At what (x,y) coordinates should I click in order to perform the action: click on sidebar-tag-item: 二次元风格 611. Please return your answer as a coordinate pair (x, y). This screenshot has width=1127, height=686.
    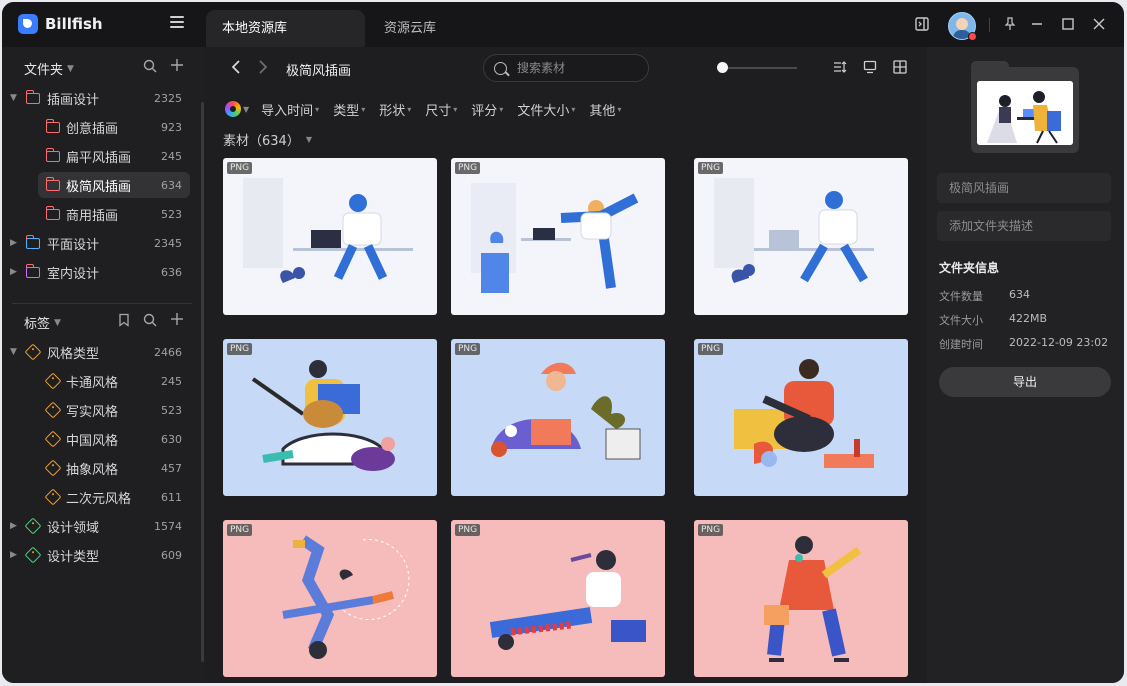
    Looking at the image, I should click on (97, 497).